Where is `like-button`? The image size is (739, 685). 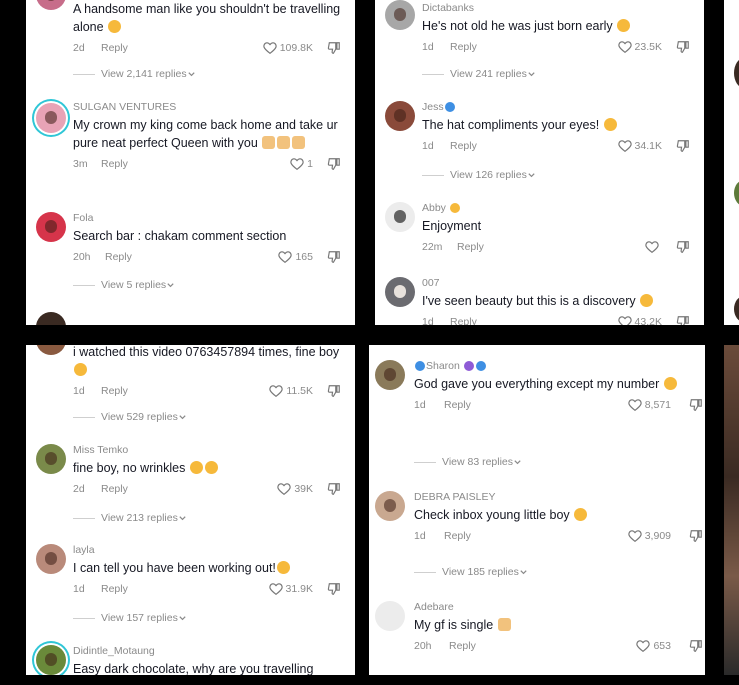
like-button is located at coordinates (653, 246).